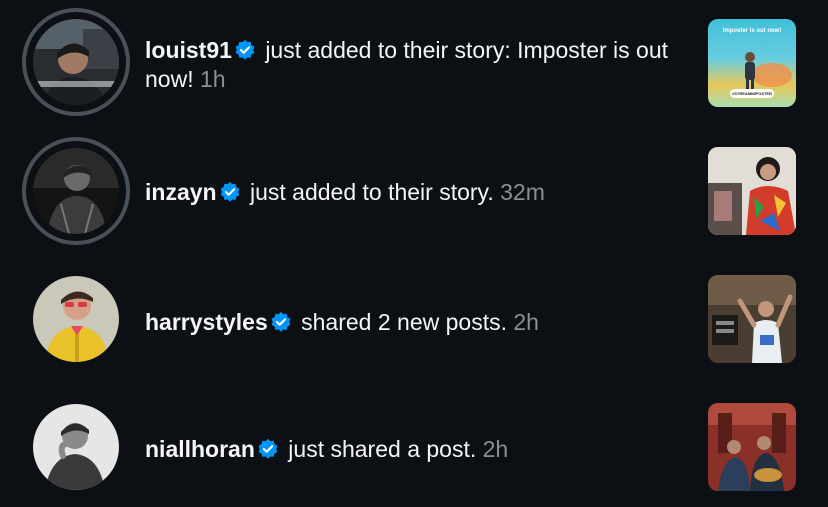 The height and width of the screenshot is (507, 828). I want to click on notification-text: inzayn just added to their story. 32m, so click(417, 192).